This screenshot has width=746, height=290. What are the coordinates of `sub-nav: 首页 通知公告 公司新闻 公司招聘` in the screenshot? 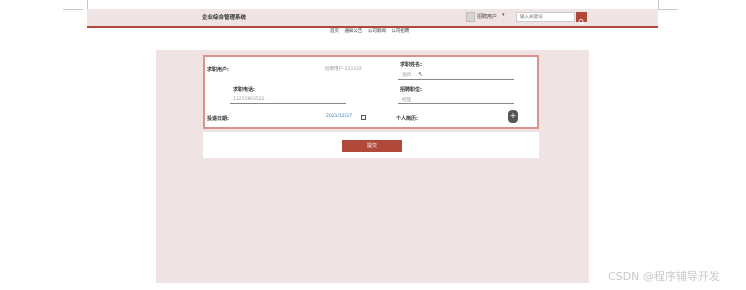 It's located at (371, 31).